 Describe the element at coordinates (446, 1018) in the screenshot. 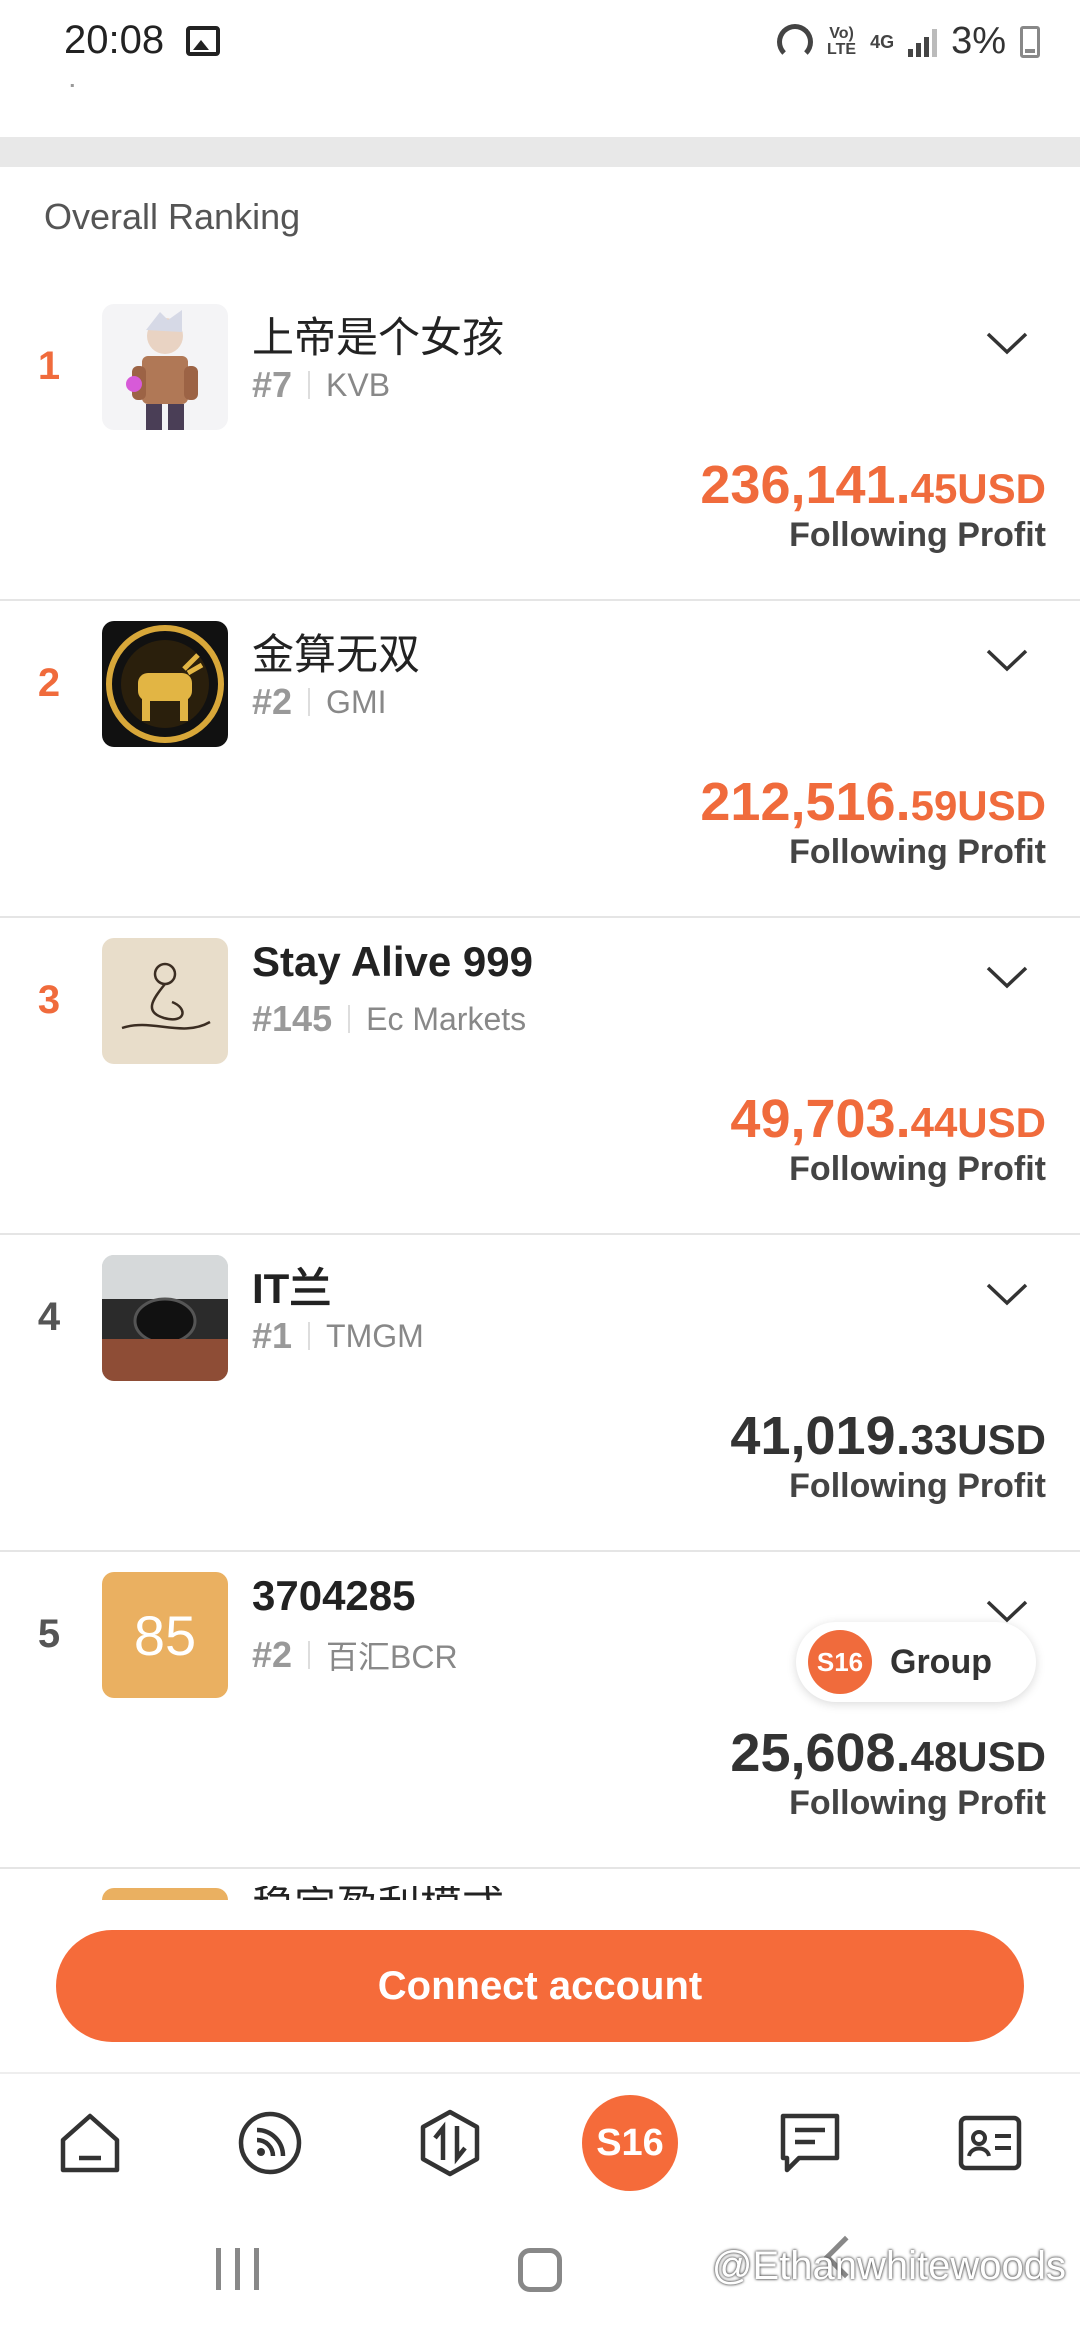

I see `broker-name: Ec Markets` at that location.